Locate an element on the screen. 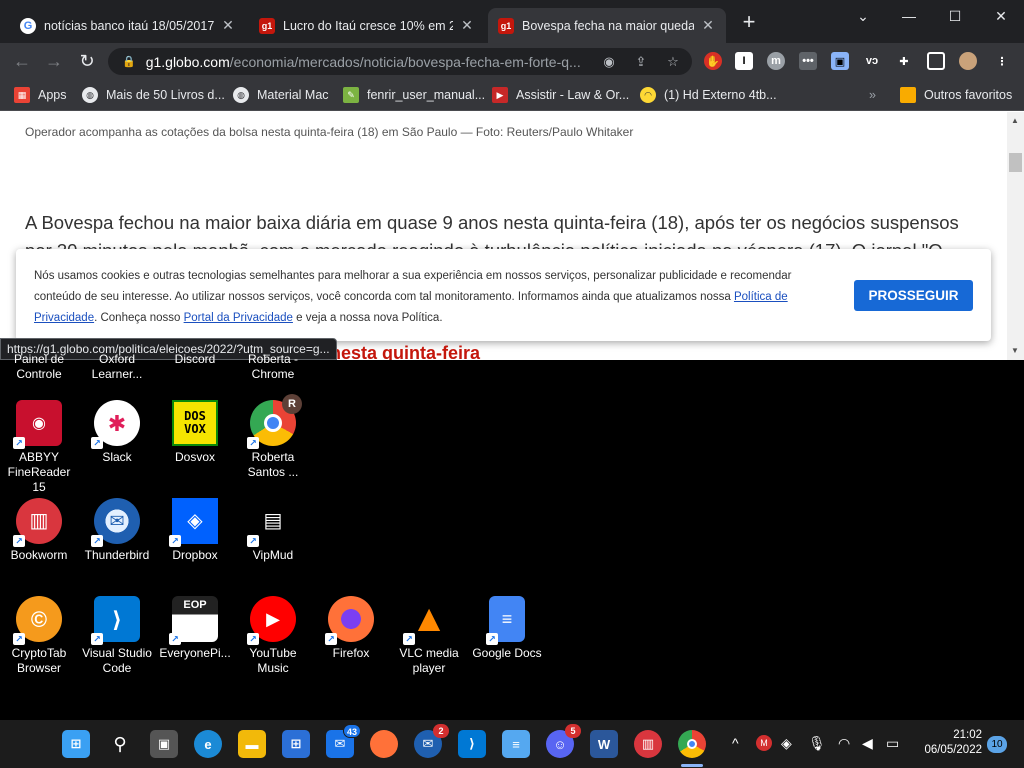  screenshot-icon: ▣ is located at coordinates (840, 61).